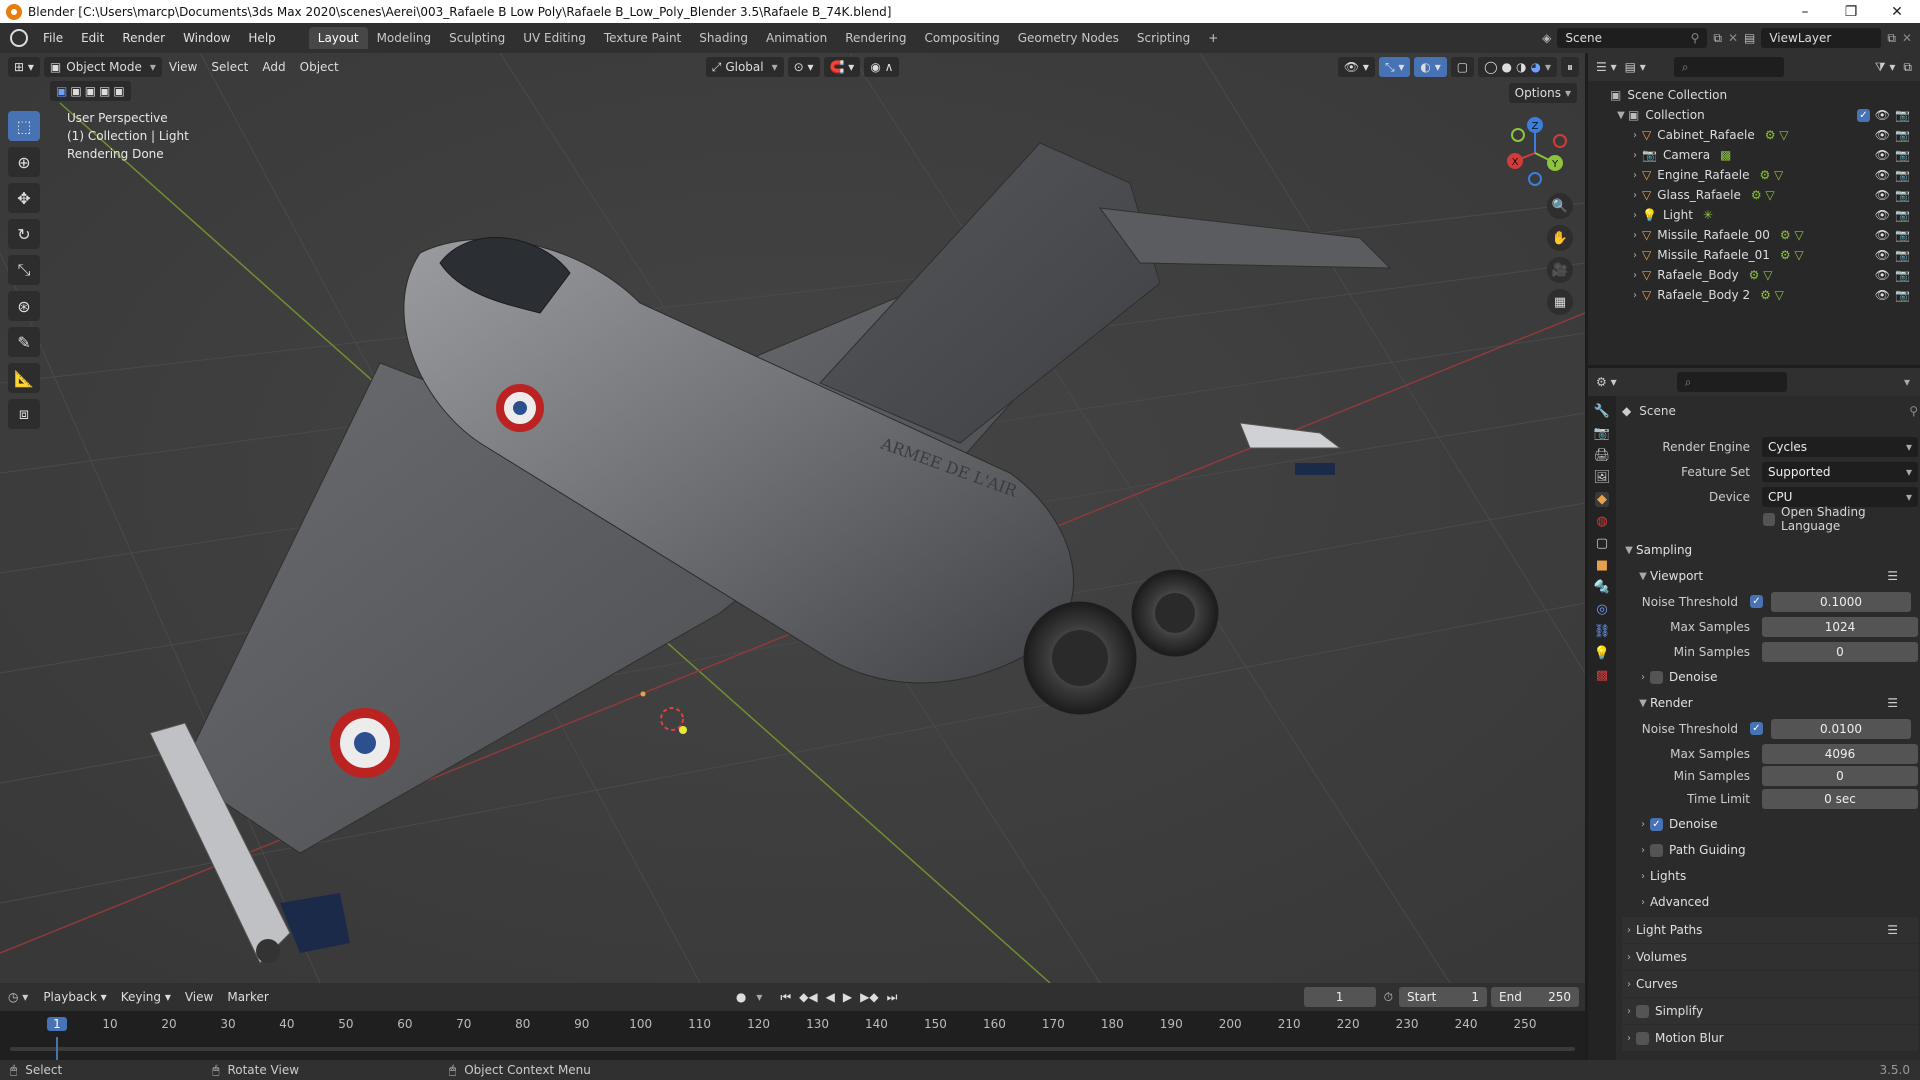  Describe the element at coordinates (24, 198) in the screenshot. I see `move-tool: ✥` at that location.